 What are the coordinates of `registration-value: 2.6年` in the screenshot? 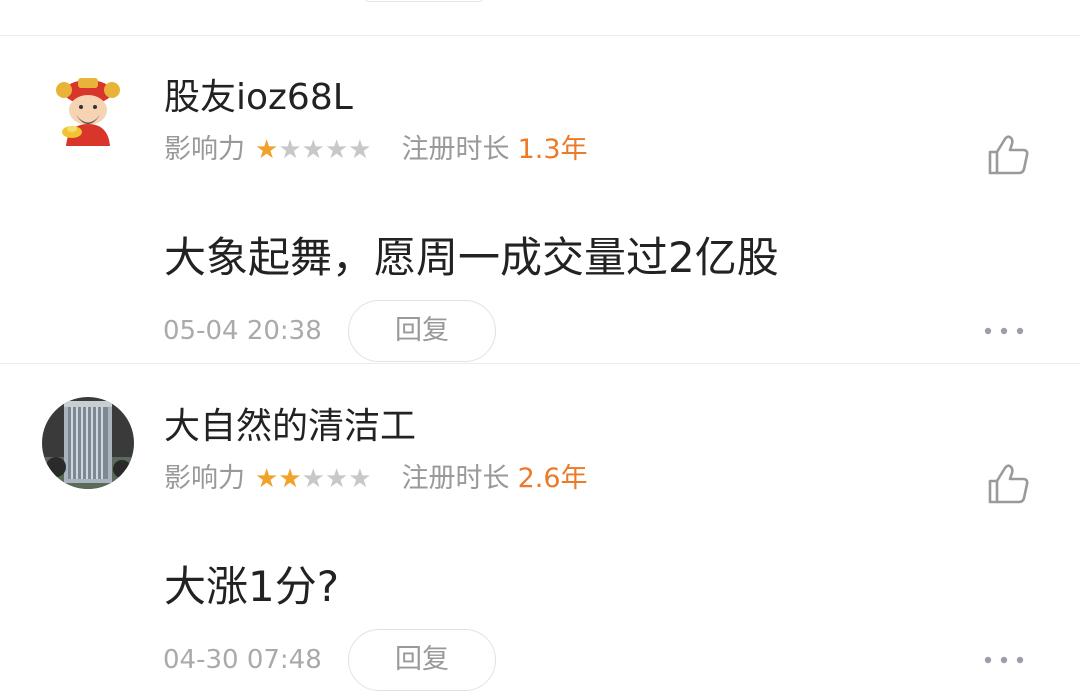 It's located at (552, 478).